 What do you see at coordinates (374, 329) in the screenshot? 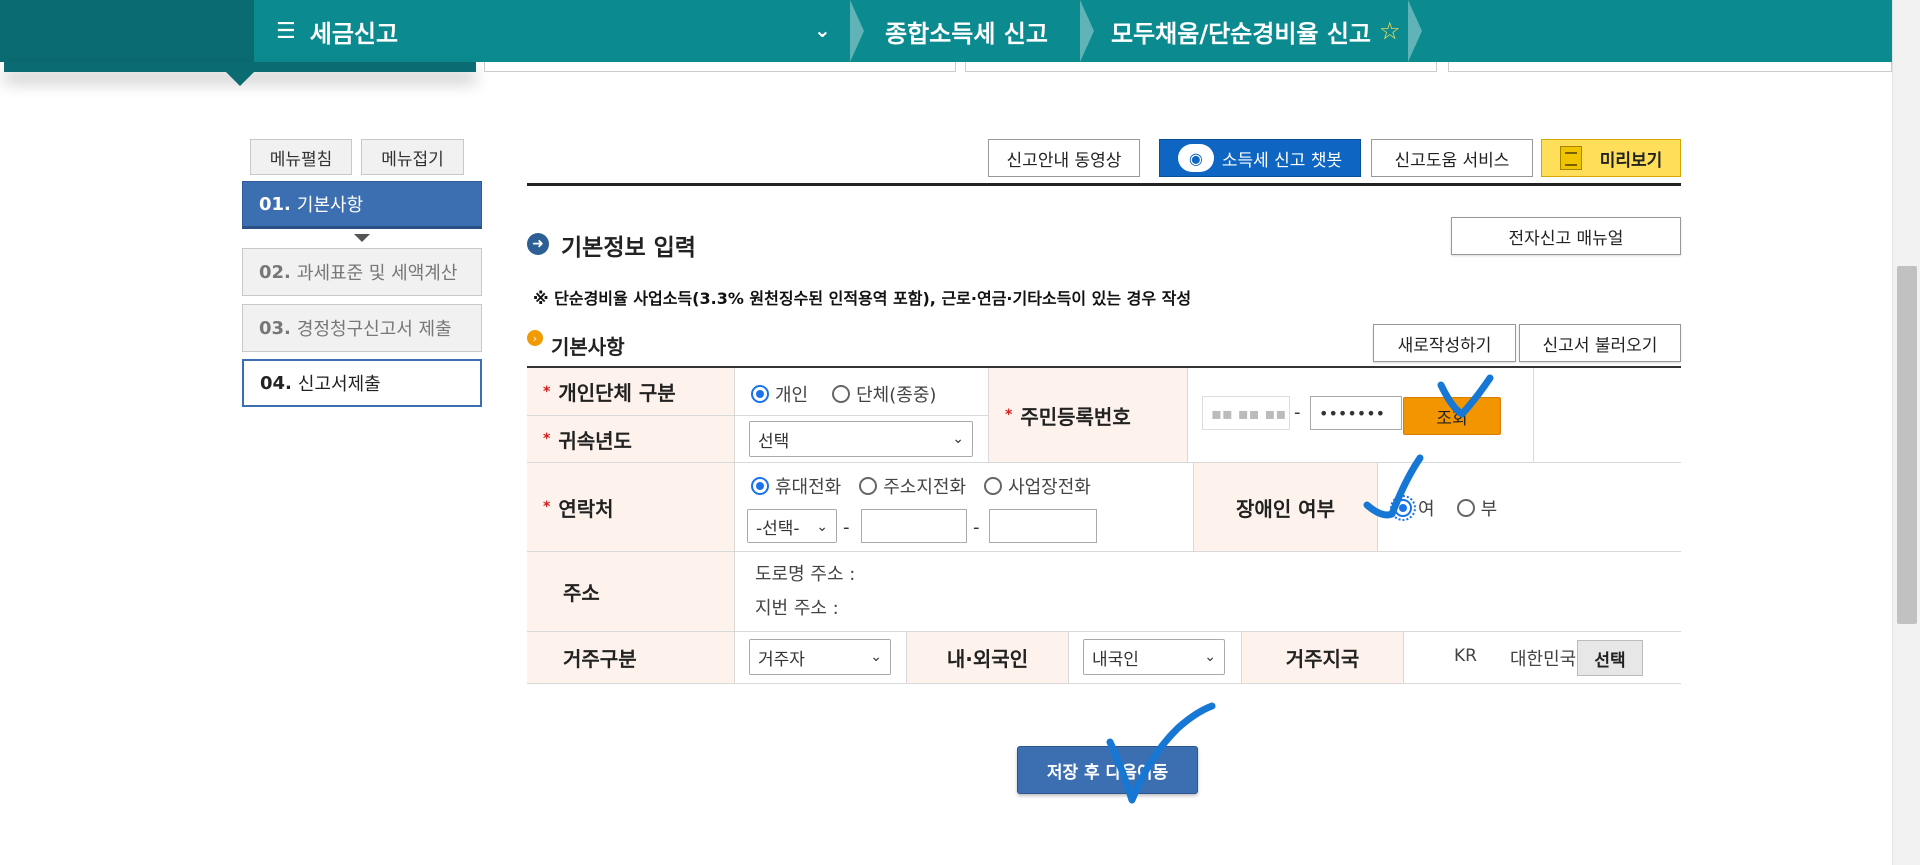
I see `step-label: 경정청구신고서 제출` at bounding box center [374, 329].